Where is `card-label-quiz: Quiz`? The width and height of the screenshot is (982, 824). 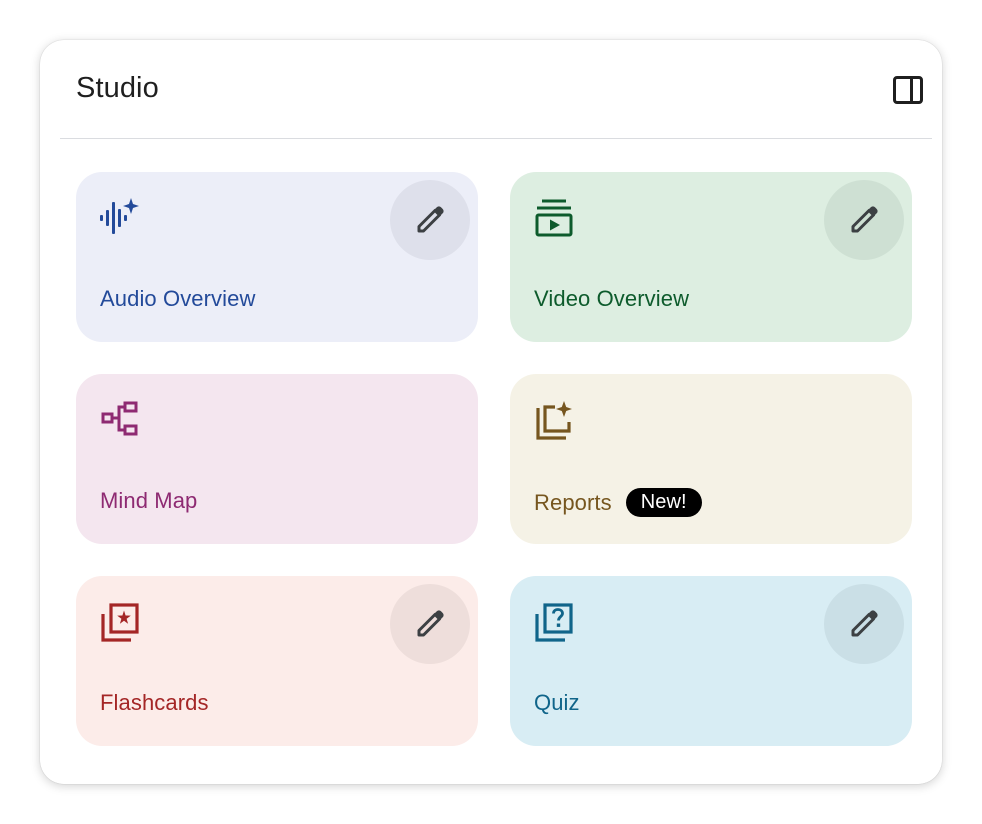
card-label-quiz: Quiz is located at coordinates (557, 703).